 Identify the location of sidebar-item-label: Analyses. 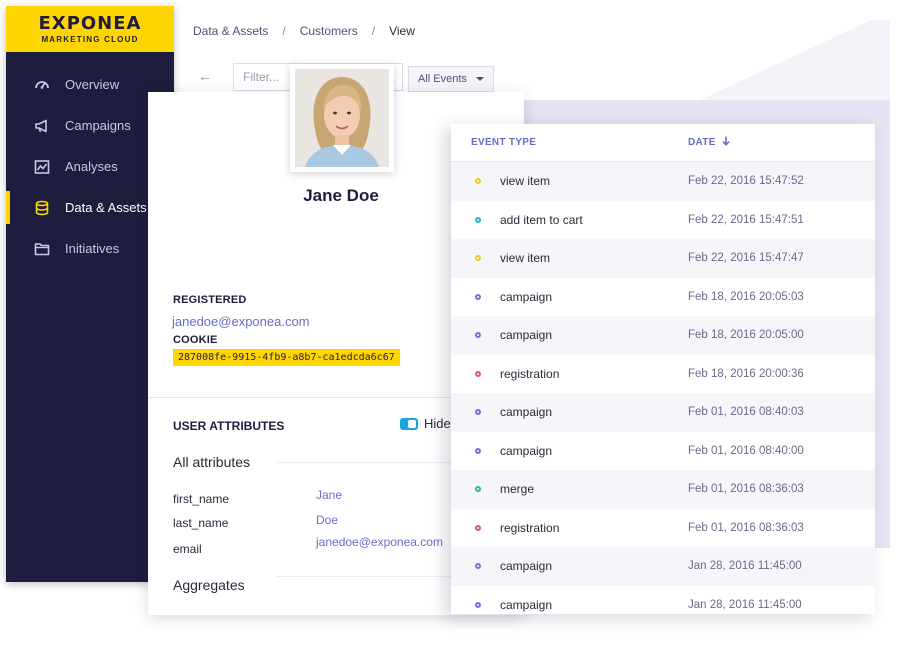
(91, 166).